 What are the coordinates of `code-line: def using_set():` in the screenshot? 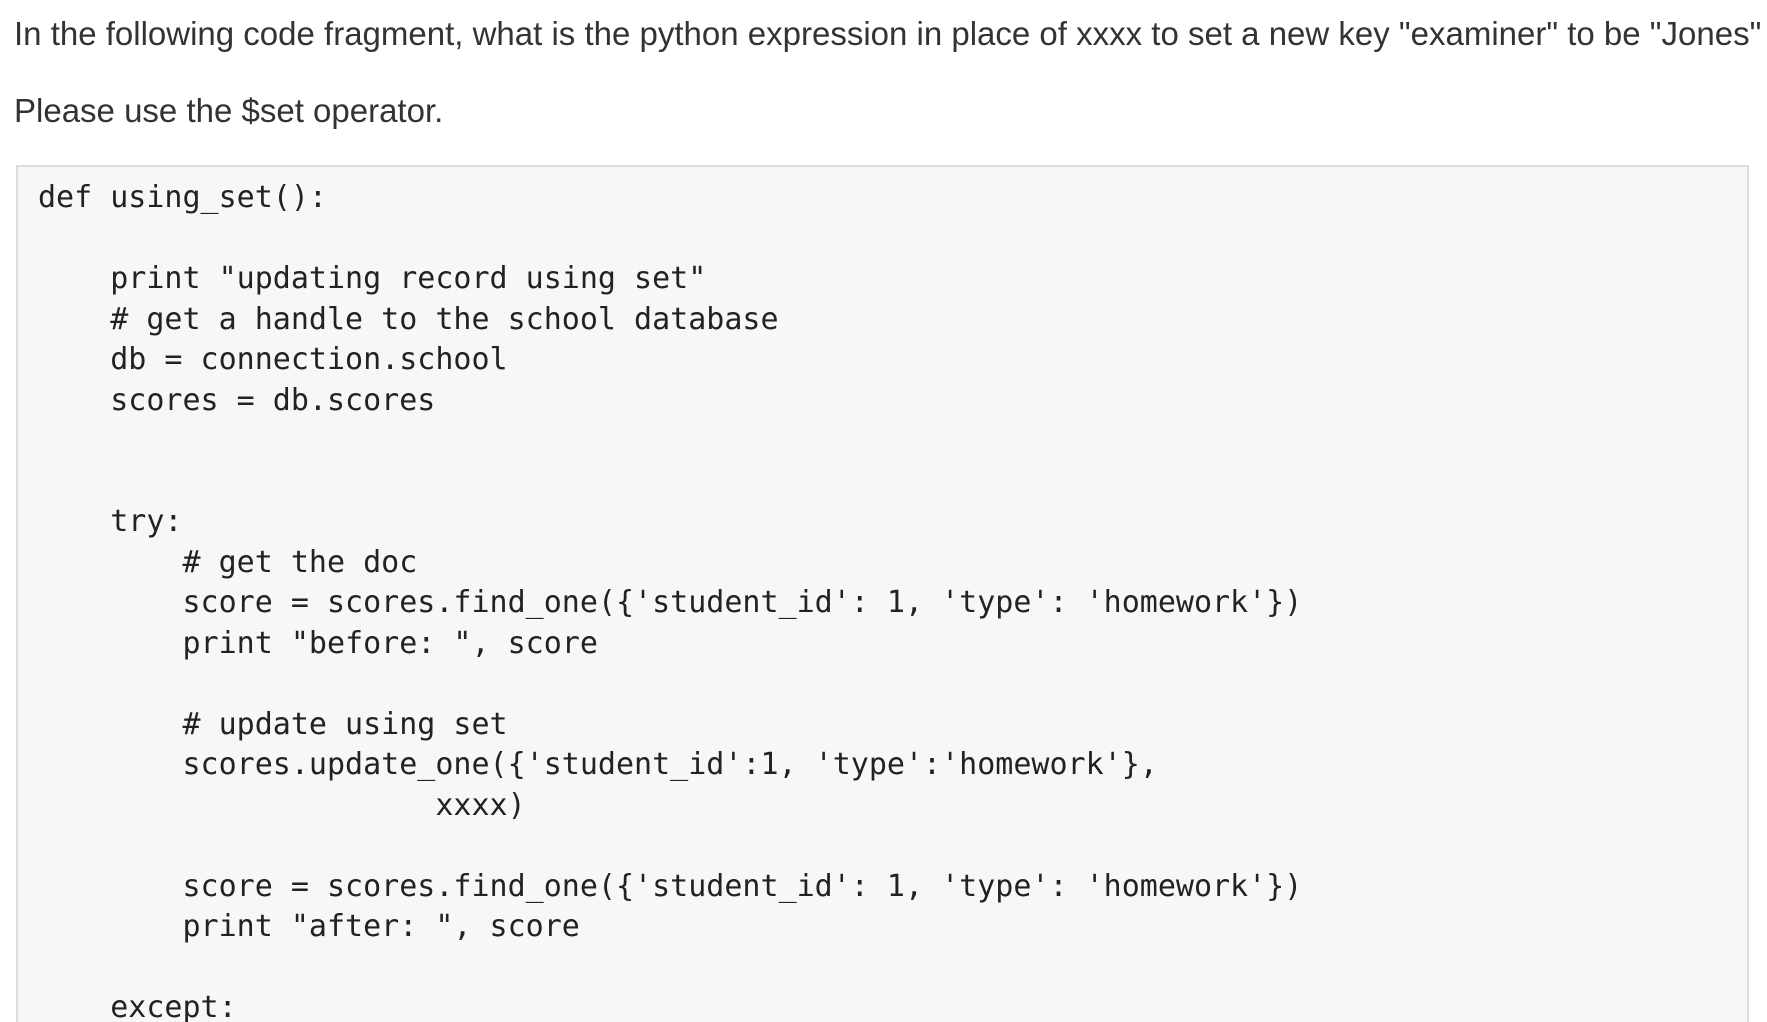 It's located at (182, 197).